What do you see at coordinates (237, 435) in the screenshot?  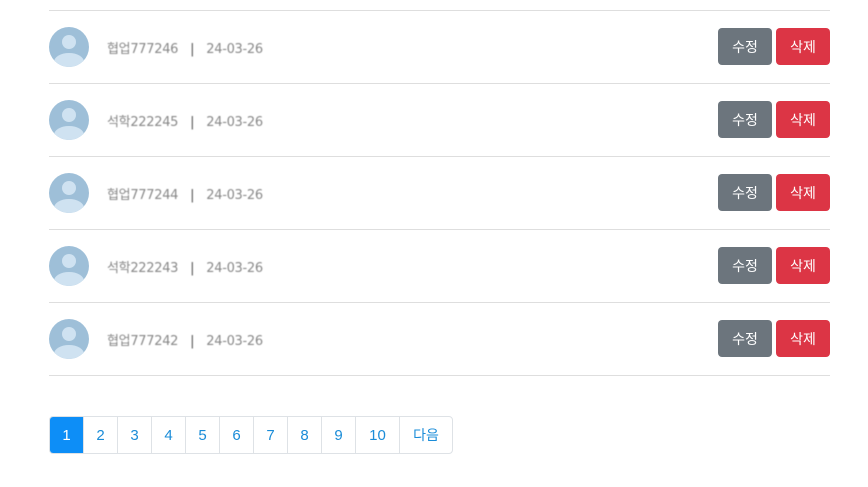 I see `page-6: 6` at bounding box center [237, 435].